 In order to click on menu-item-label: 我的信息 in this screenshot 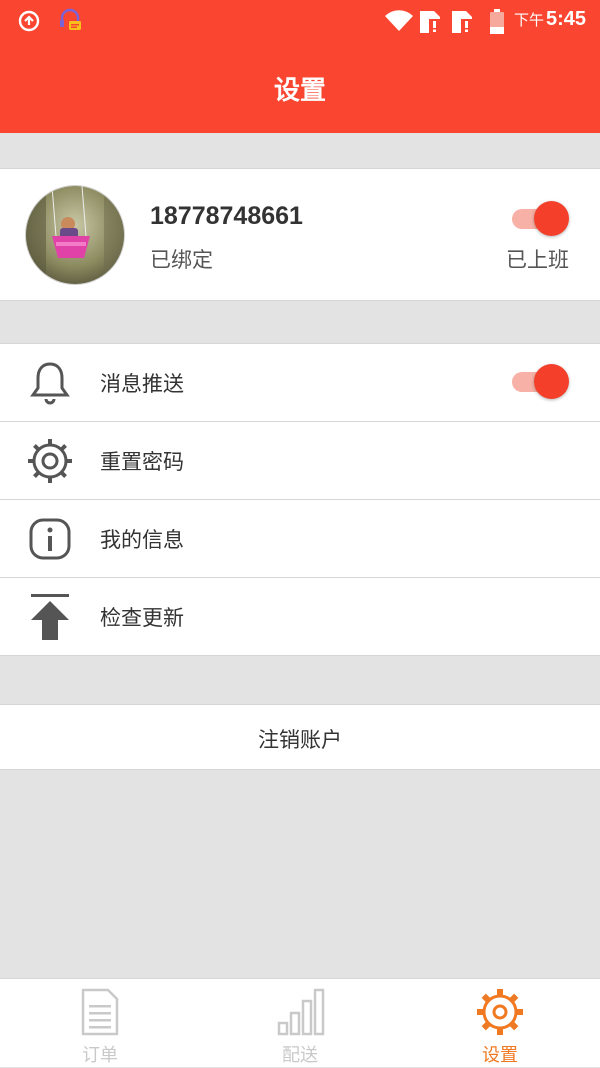, I will do `click(142, 540)`.